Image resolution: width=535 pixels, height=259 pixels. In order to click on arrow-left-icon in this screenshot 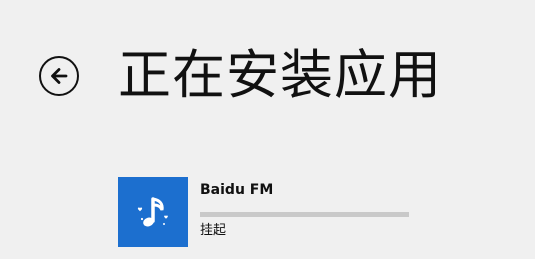, I will do `click(59, 76)`.